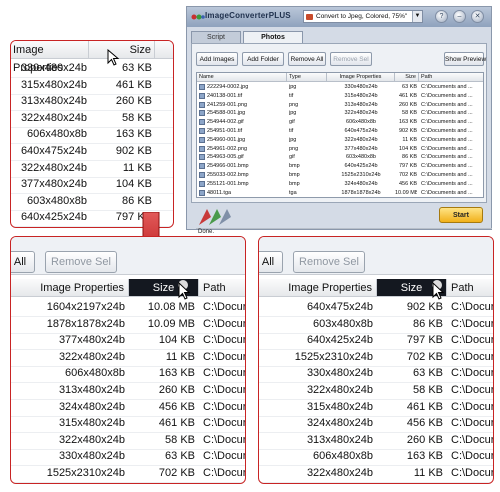 This screenshot has height=492, width=500. What do you see at coordinates (164, 50) in the screenshot?
I see `column-header-path` at bounding box center [164, 50].